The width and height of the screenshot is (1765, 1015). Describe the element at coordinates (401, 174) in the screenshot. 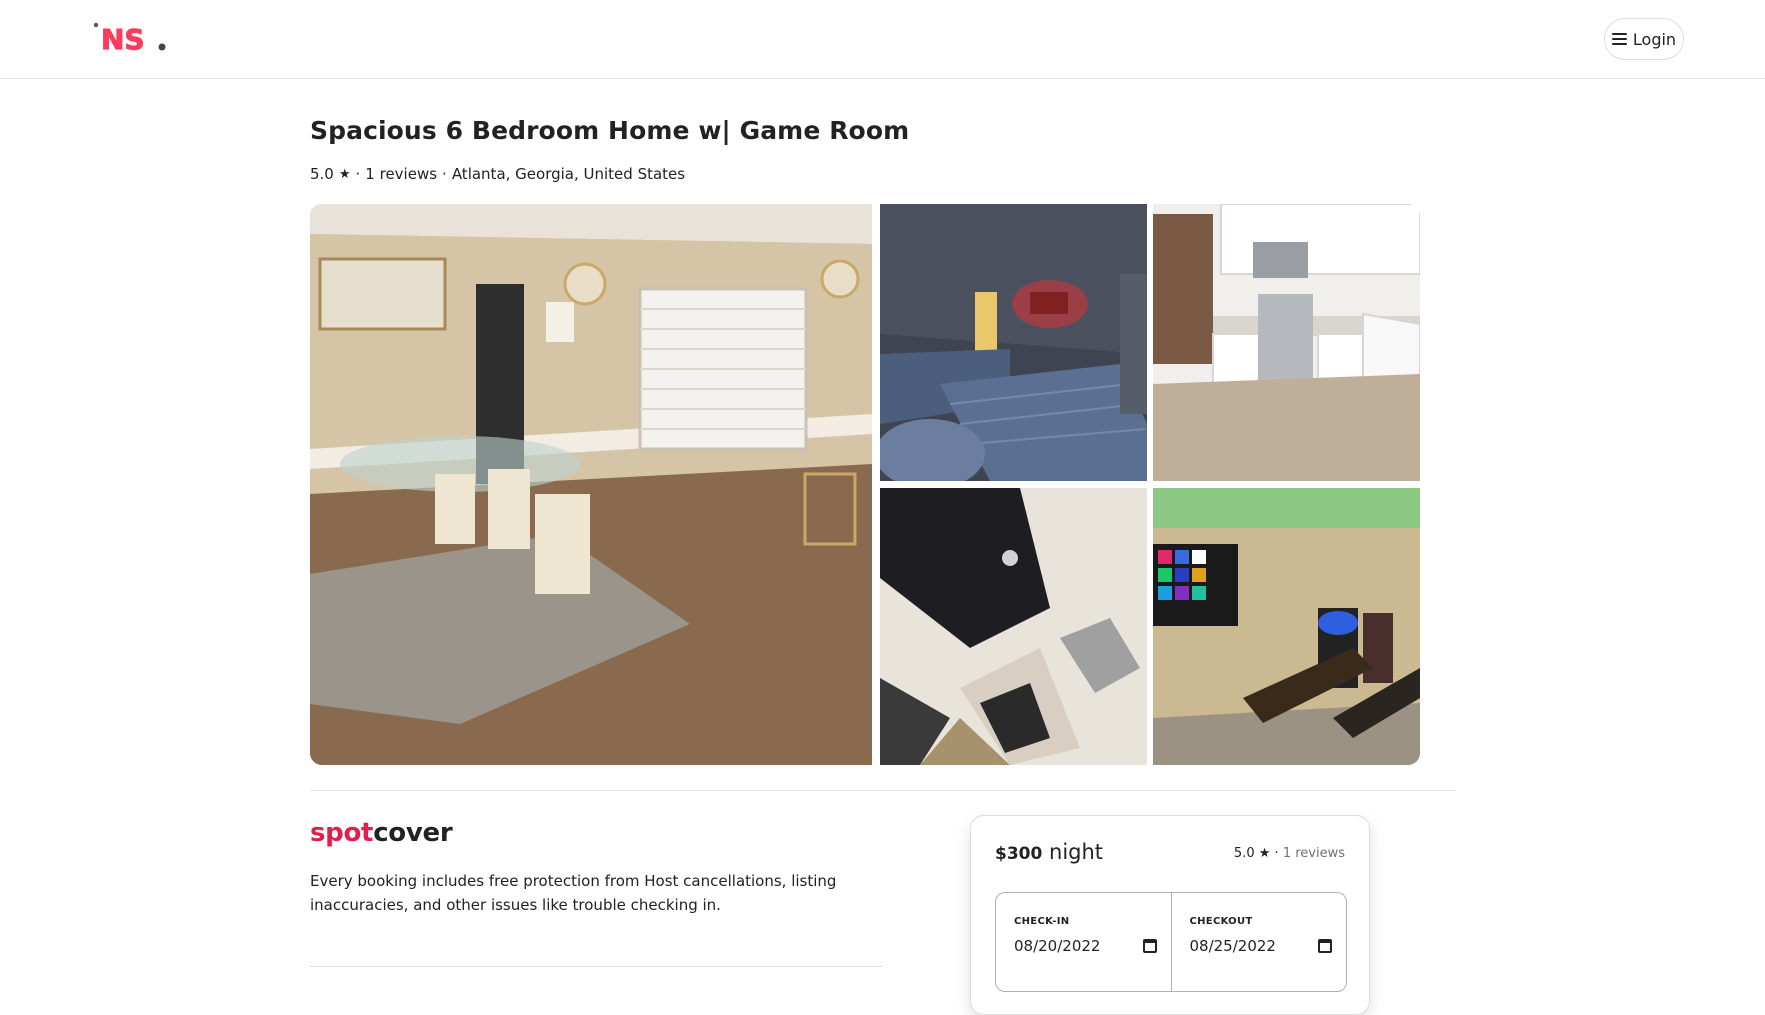

I see `listing-reviews-link: 1 reviews` at that location.